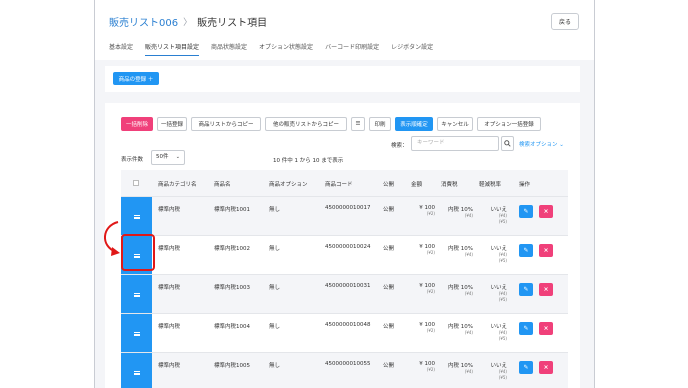 This screenshot has height=388, width=688. I want to click on cell-code: 4500000010024, so click(348, 247).